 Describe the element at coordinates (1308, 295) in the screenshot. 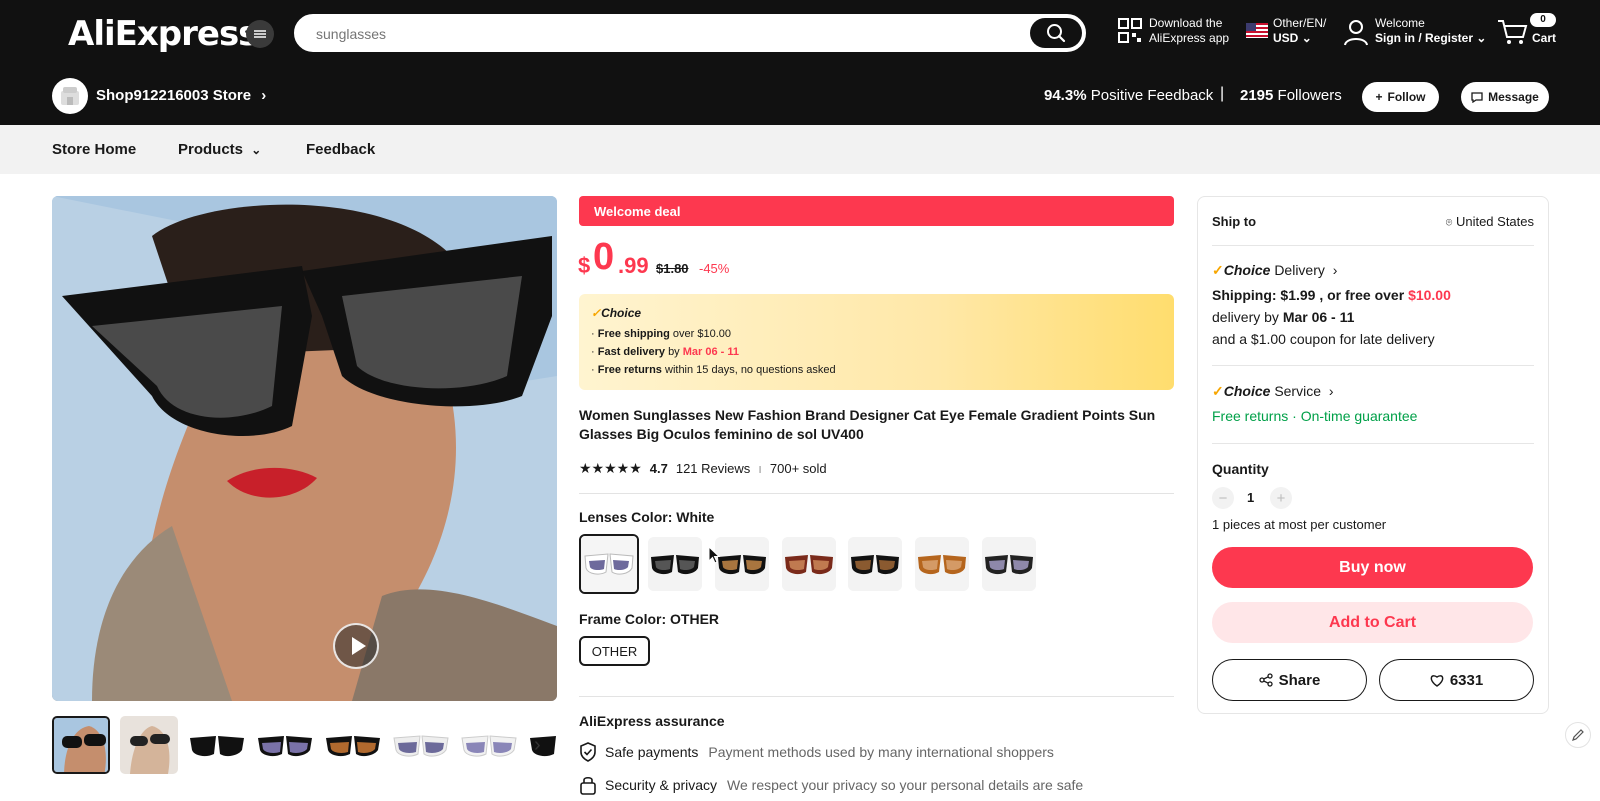

I see `shipping-text: Shipping: $1.99 , or free over` at that location.